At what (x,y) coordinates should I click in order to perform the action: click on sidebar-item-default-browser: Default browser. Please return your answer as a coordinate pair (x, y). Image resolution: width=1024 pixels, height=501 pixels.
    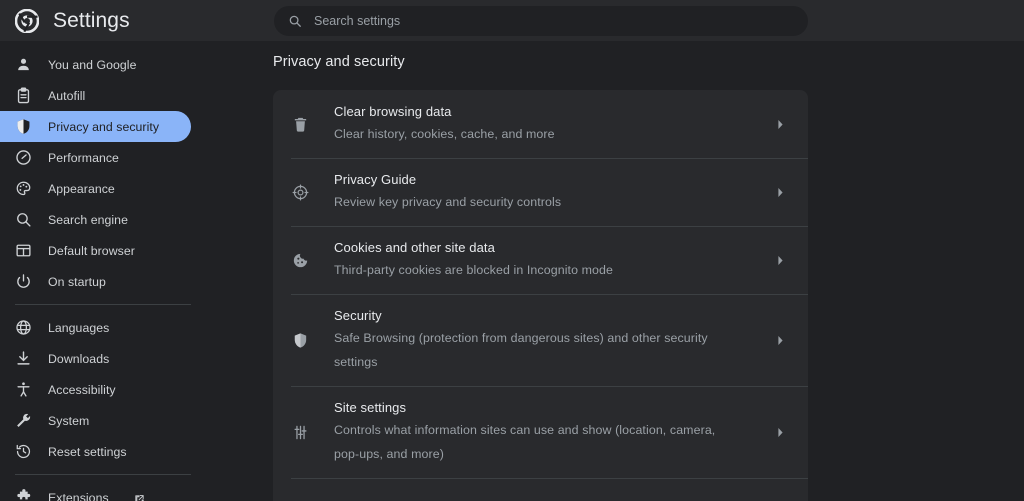
    Looking at the image, I should click on (95, 250).